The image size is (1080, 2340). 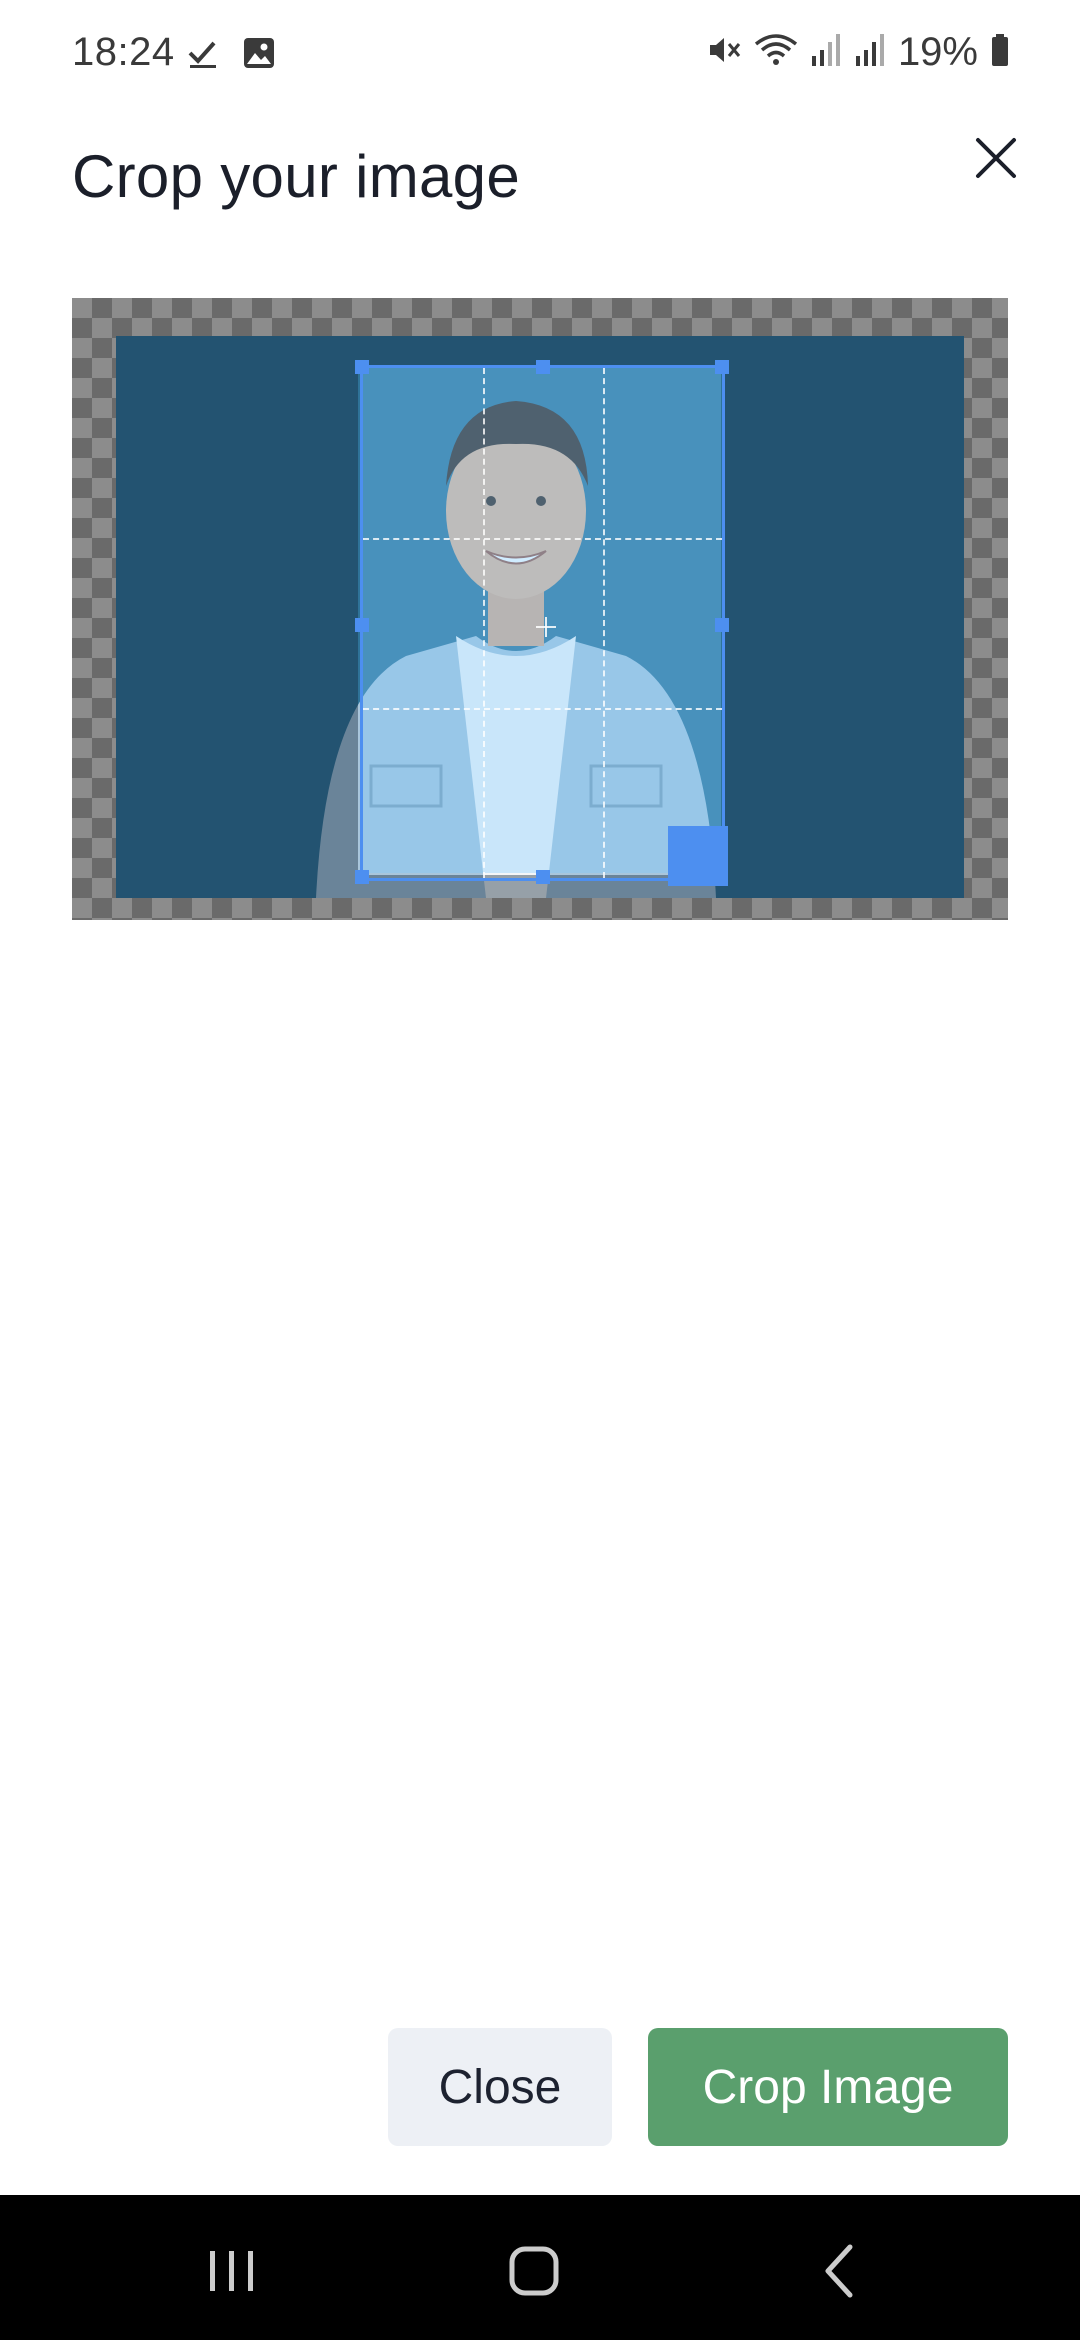 I want to click on status-time: 18:24, so click(x=123, y=52).